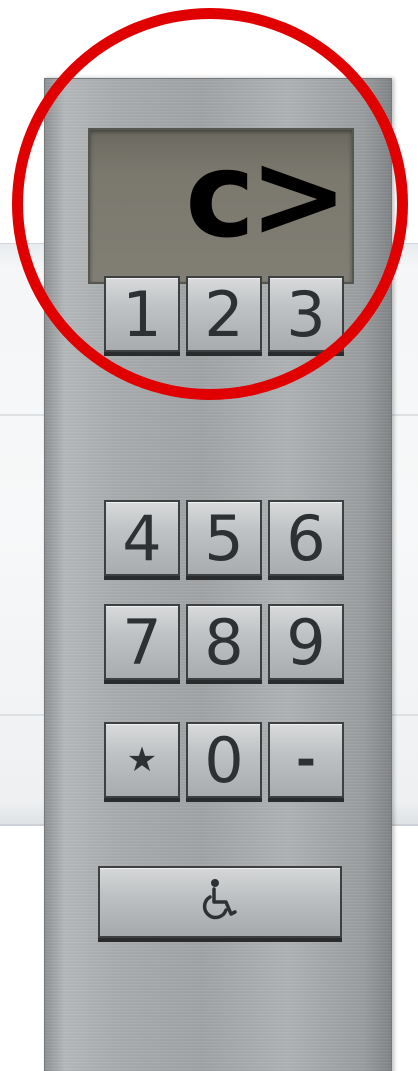 This screenshot has height=1071, width=418. I want to click on lcd-display: c>, so click(221, 206).